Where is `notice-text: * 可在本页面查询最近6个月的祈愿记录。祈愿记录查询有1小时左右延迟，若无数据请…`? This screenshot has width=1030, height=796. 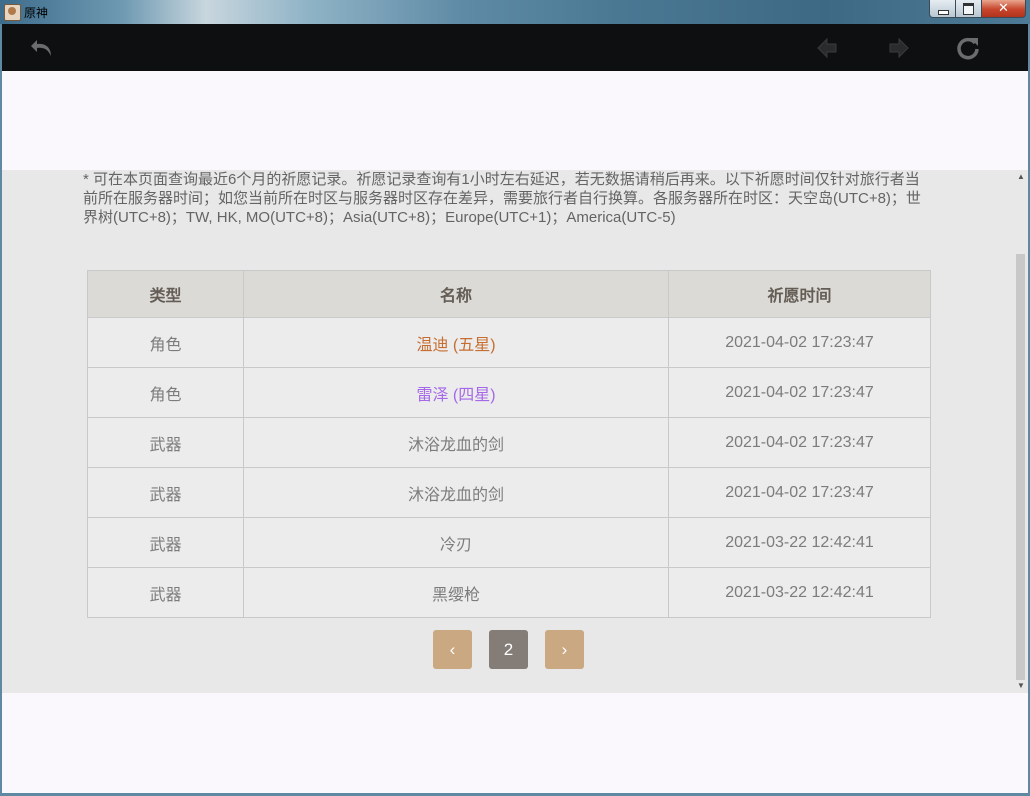 notice-text: * 可在本页面查询最近6个月的祈愿记录。祈愿记录查询有1小时左右延迟，若无数据请… is located at coordinates (502, 198).